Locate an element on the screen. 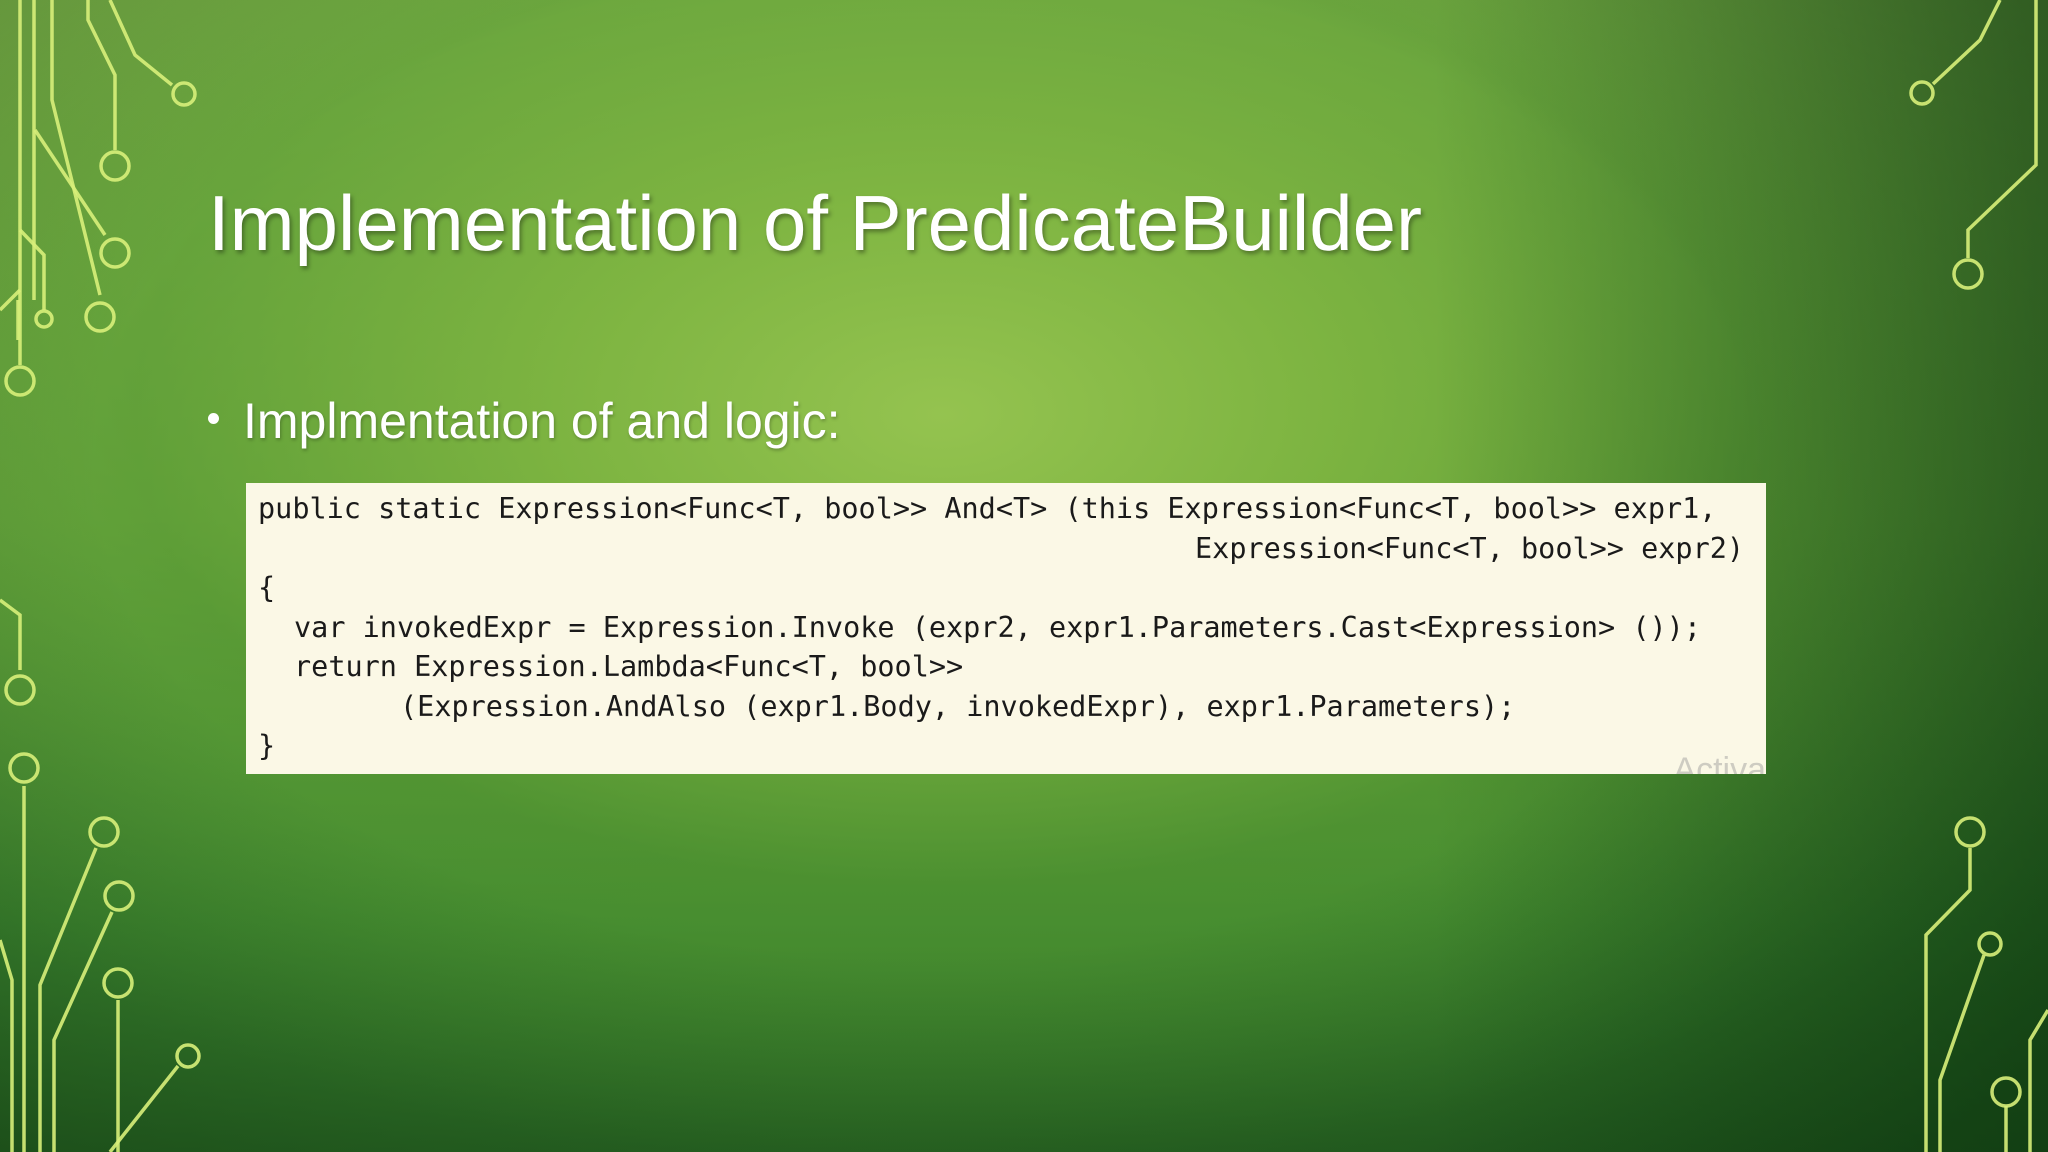  bullet-text: Implmentation of and logic: is located at coordinates (542, 421).